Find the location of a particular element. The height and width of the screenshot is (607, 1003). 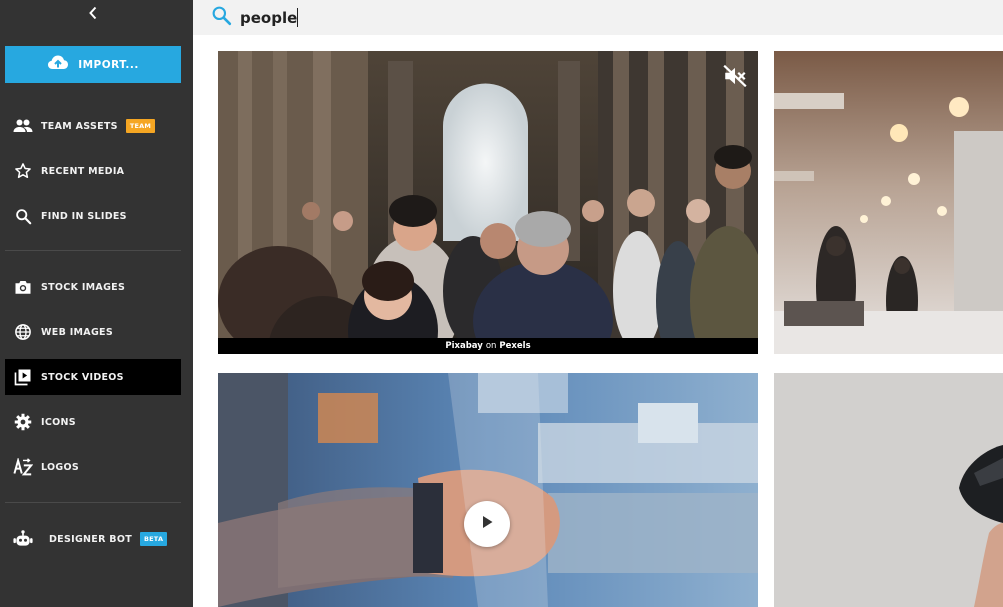

play-button is located at coordinates (487, 524).